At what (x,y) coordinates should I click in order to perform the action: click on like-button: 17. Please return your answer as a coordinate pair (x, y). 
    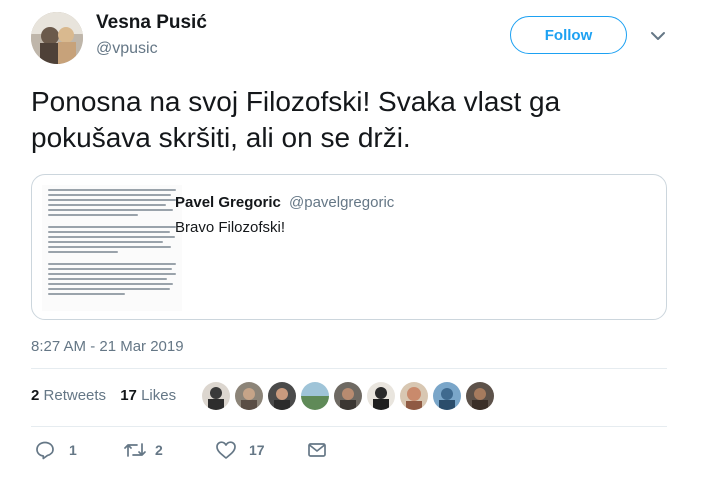
    Looking at the image, I should click on (240, 450).